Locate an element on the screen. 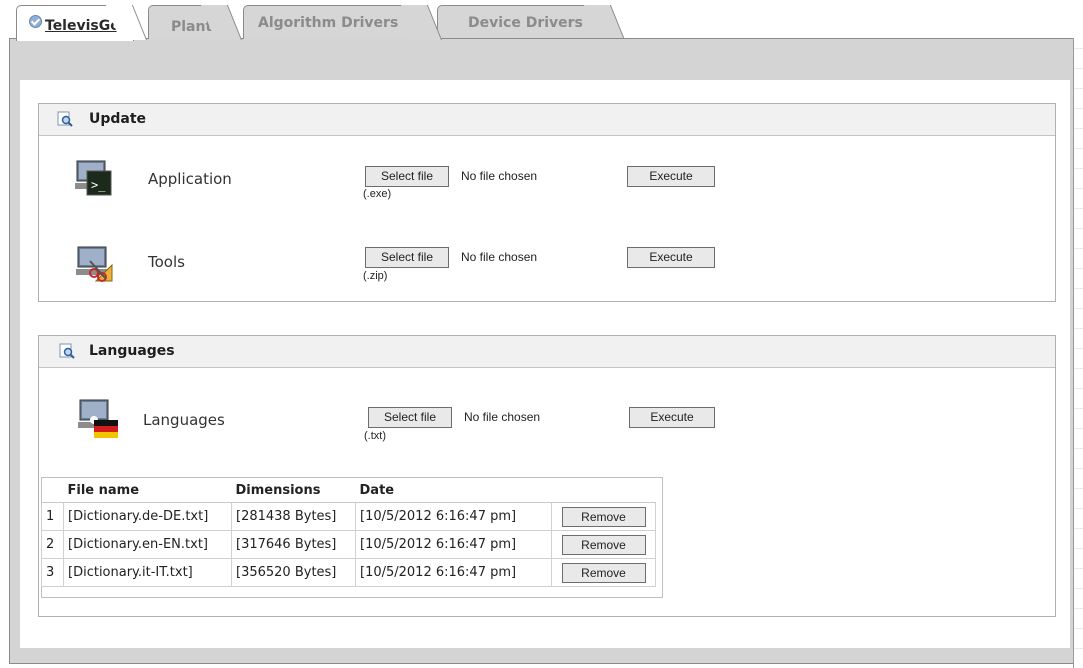 The width and height of the screenshot is (1083, 668). file-name-cell: [Dictionary.it-IT.txt] is located at coordinates (147, 572).